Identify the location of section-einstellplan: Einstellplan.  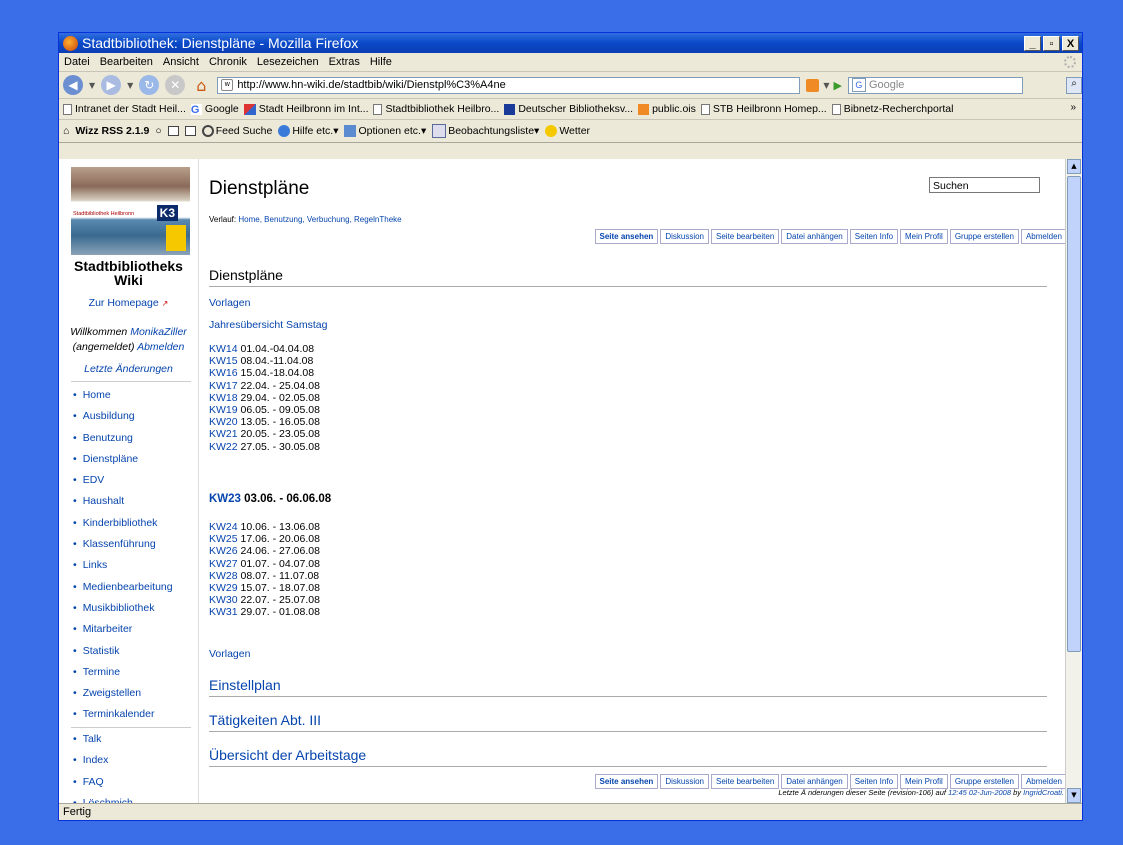
(628, 687).